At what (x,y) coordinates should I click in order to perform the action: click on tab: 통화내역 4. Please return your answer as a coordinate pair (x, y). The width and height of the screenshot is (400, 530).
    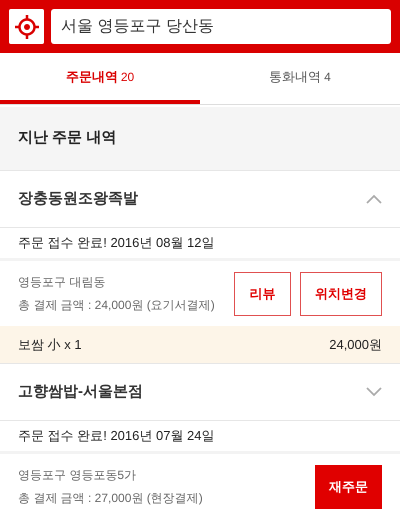
    Looking at the image, I should click on (300, 78).